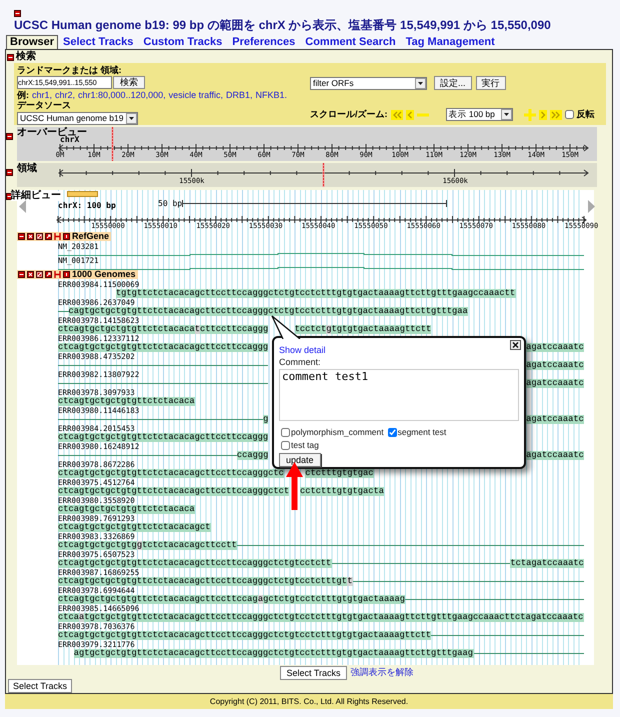 The height and width of the screenshot is (717, 620). What do you see at coordinates (313, 673) in the screenshot?
I see `select-tracks-button: Select Tracks` at bounding box center [313, 673].